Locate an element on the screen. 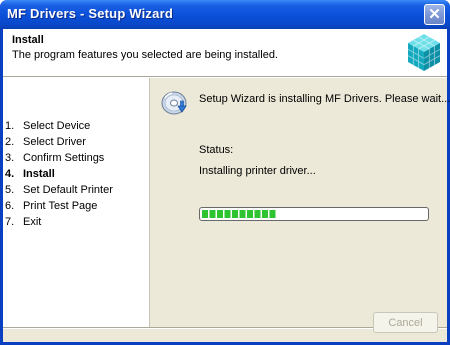 Image resolution: width=450 pixels, height=345 pixels. step-label: Confirm Settings is located at coordinates (64, 158).